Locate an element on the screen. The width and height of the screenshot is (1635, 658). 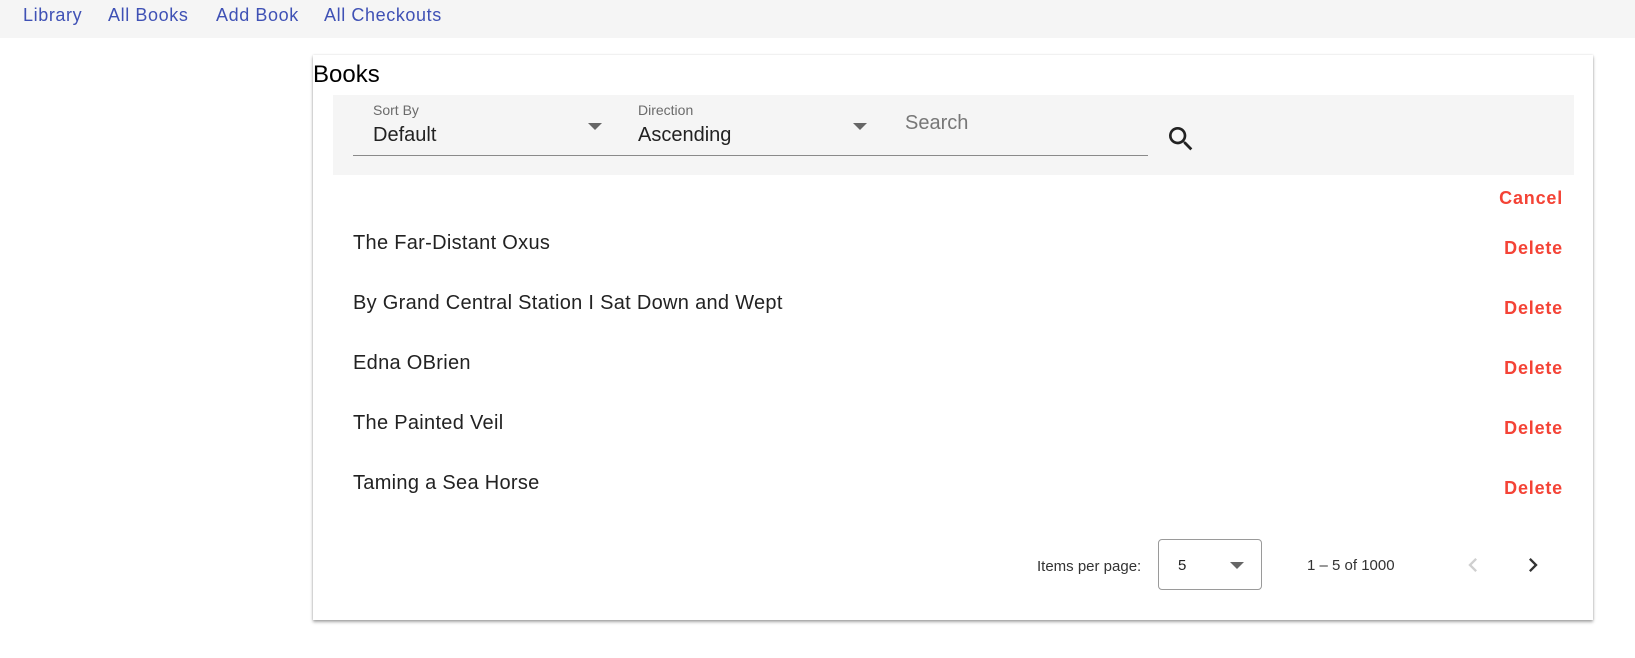
search-field is located at coordinates (1015, 125).